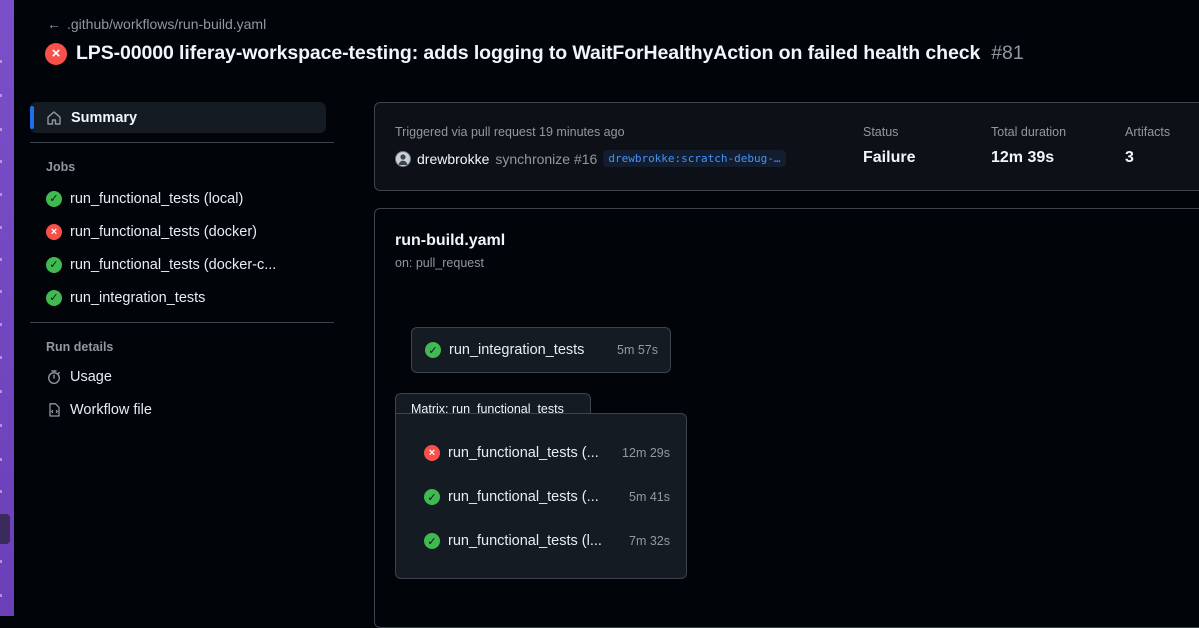 The image size is (1199, 628). I want to click on job-node-label: run_integration_tests, so click(517, 350).